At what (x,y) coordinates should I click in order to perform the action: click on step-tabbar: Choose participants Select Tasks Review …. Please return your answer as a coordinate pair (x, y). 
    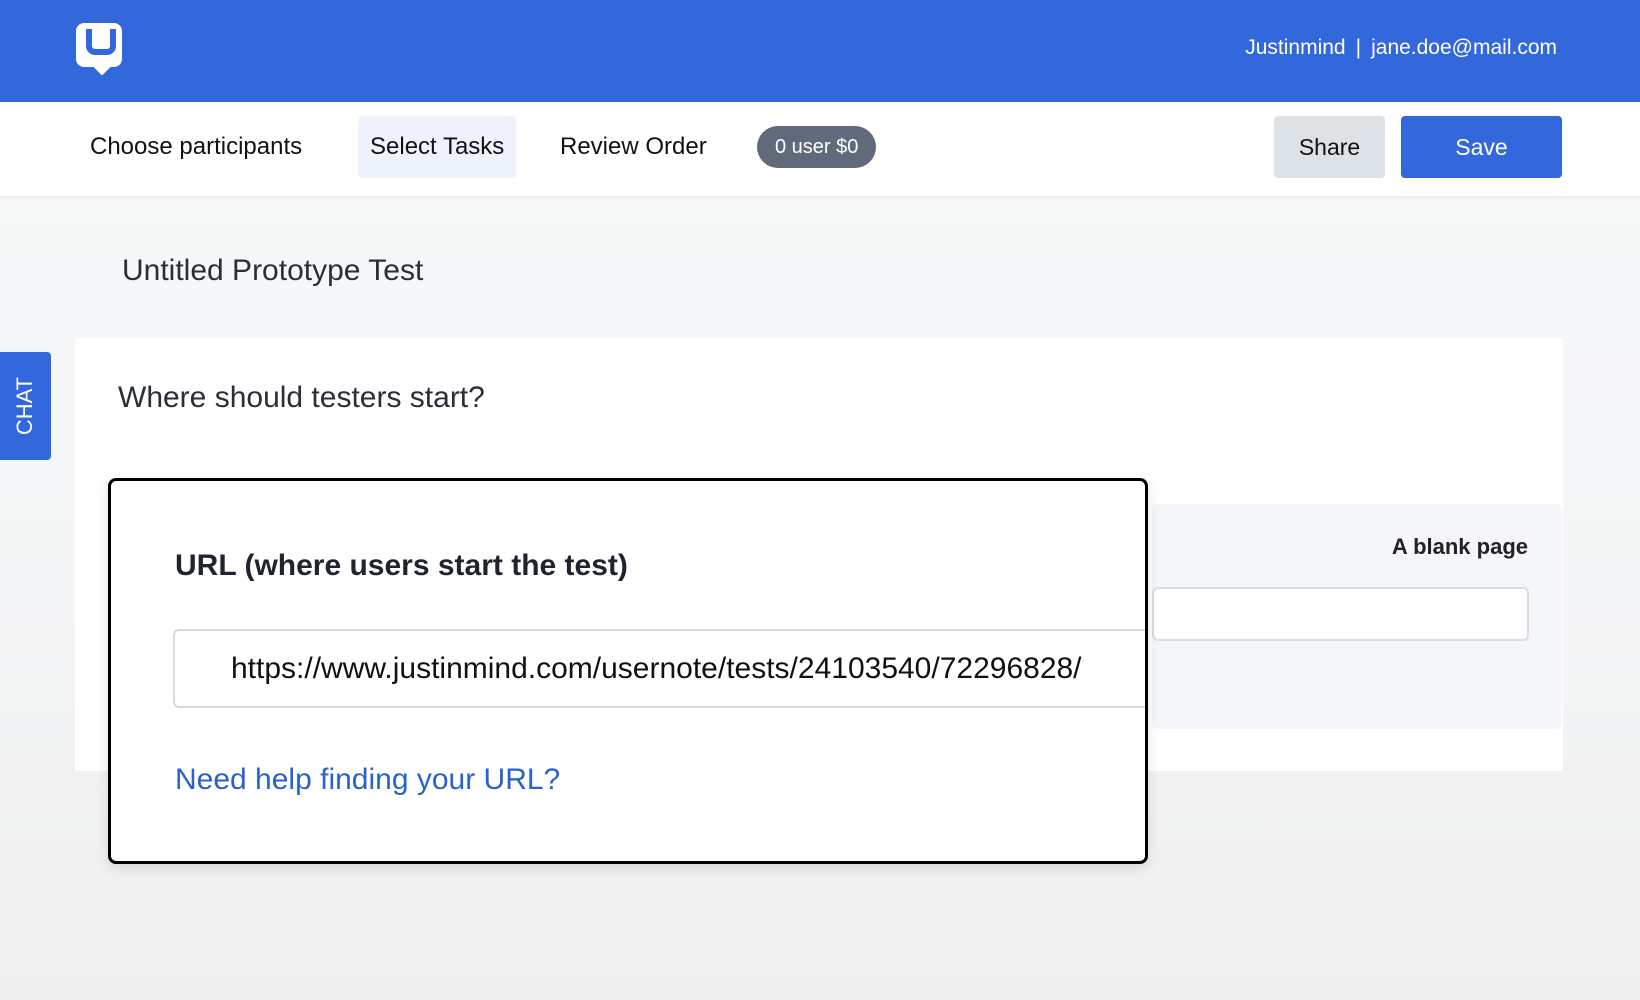
    Looking at the image, I should click on (820, 149).